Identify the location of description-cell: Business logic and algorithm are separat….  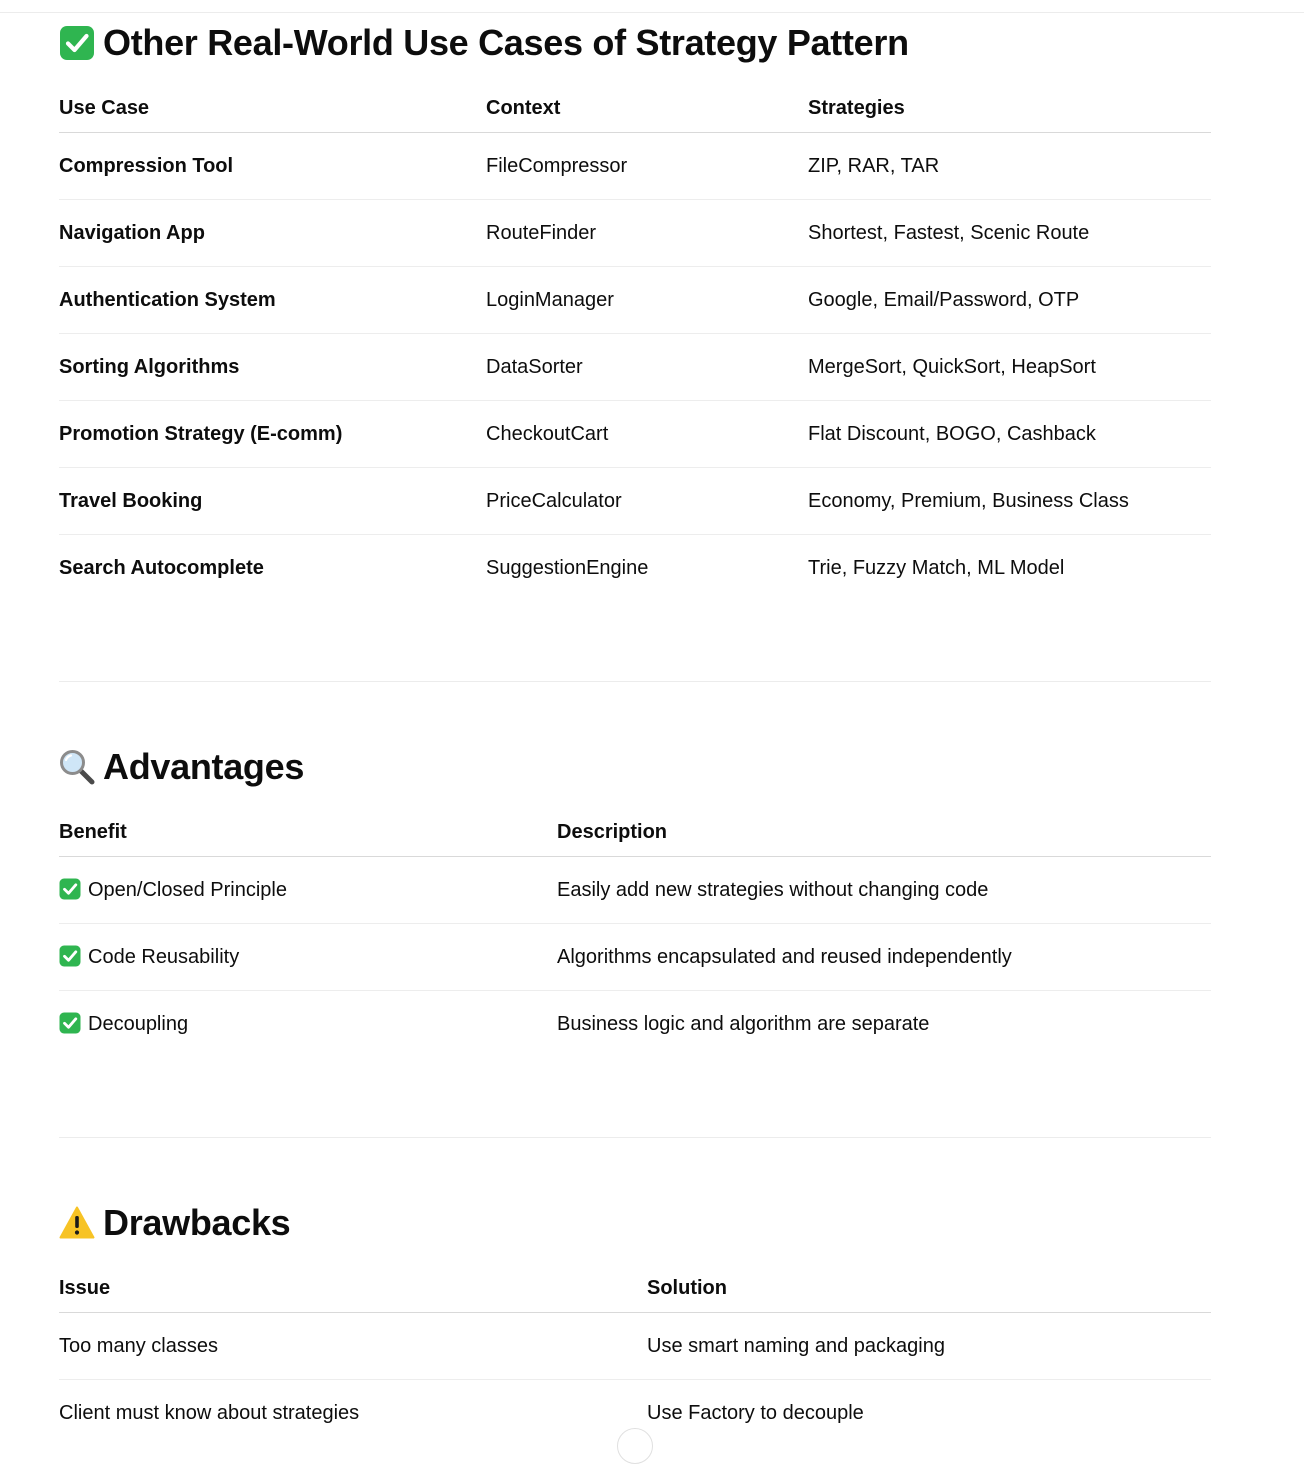
(743, 1024).